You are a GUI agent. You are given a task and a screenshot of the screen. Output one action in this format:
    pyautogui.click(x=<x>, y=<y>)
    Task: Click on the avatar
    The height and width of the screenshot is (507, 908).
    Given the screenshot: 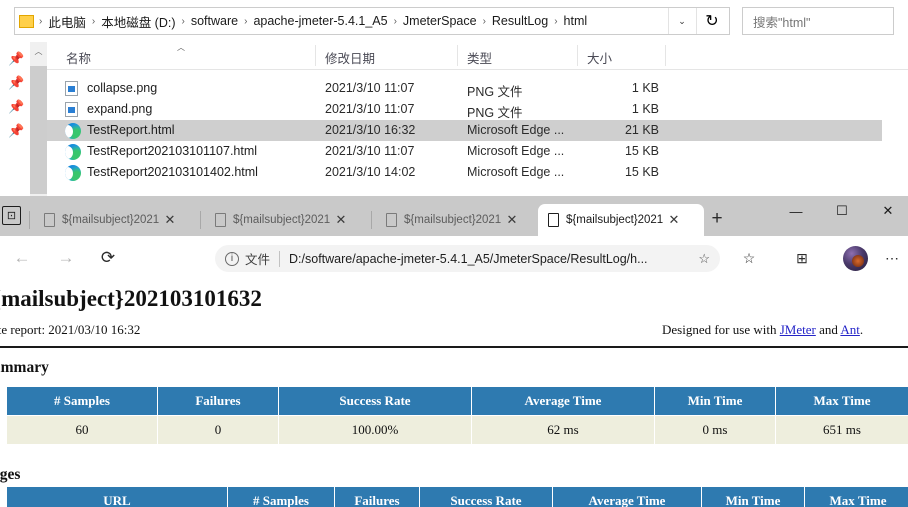 What is the action you would take?
    pyautogui.click(x=855, y=258)
    